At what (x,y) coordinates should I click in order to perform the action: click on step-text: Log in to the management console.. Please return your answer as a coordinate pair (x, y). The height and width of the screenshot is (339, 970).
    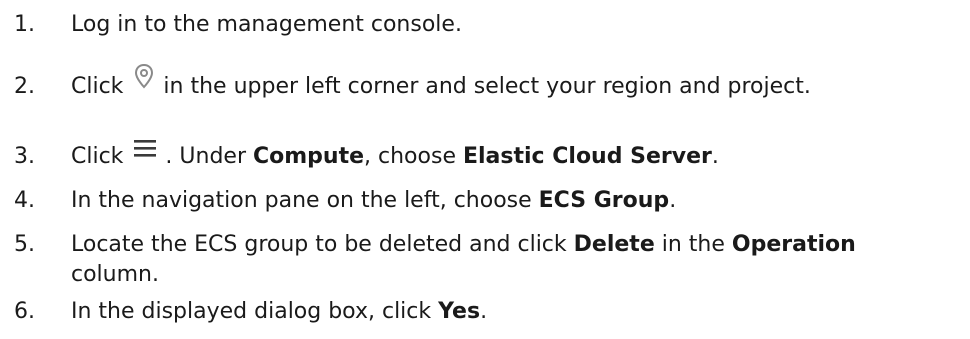
    Looking at the image, I should click on (266, 24).